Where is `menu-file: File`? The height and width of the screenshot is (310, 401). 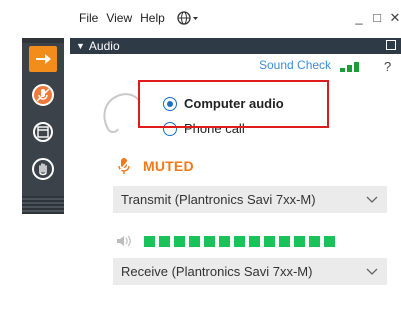
menu-file: File is located at coordinates (88, 18).